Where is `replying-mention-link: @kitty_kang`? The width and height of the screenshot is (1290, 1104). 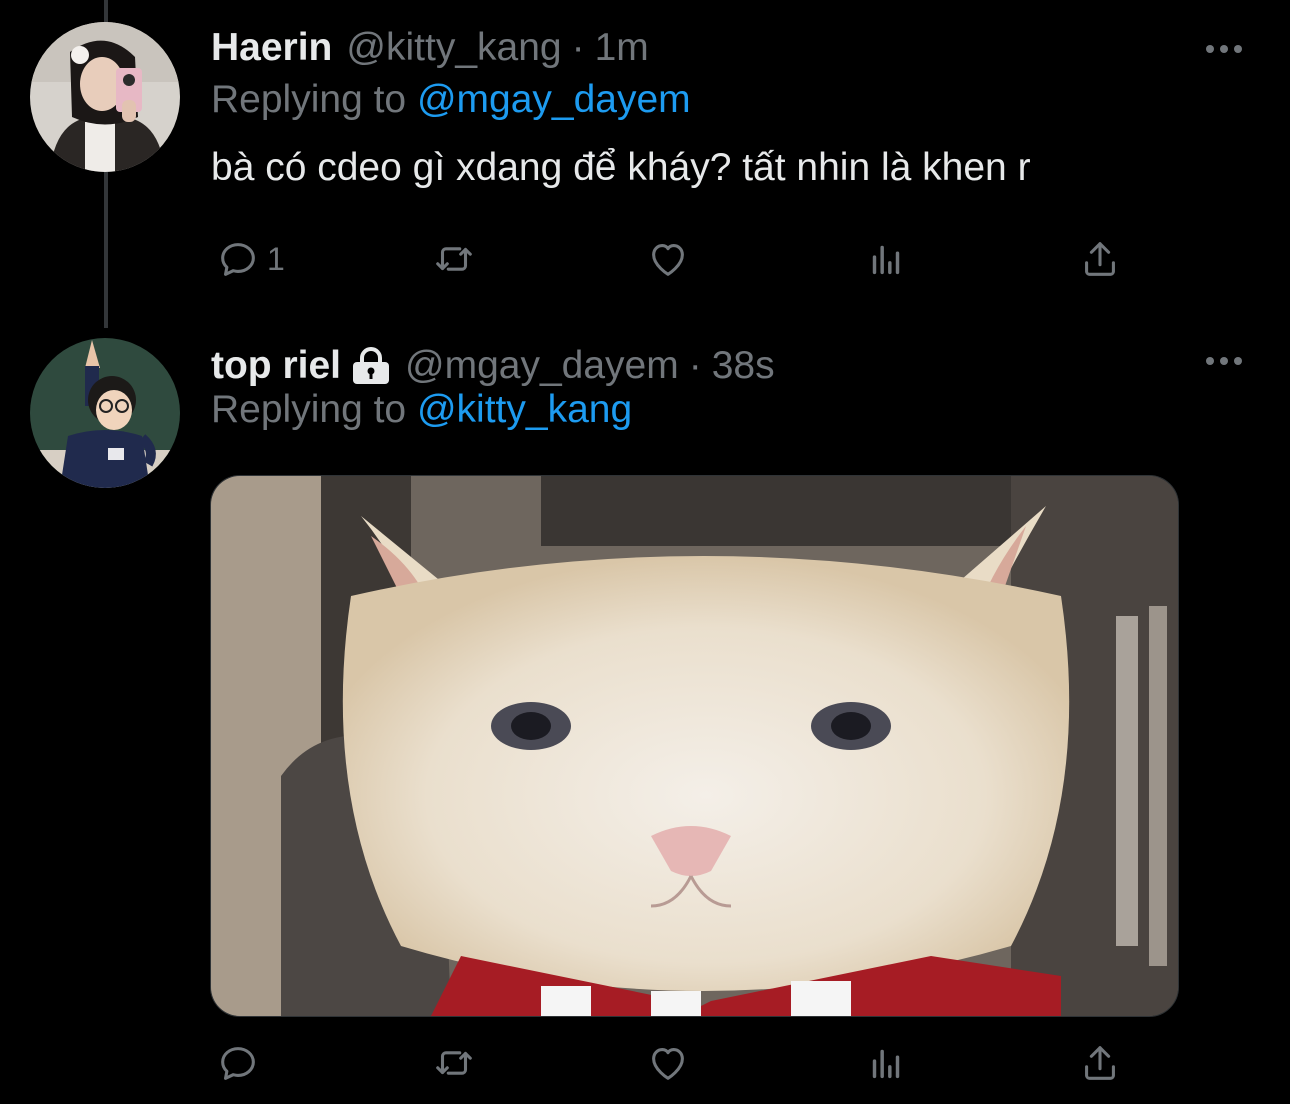 replying-mention-link: @kitty_kang is located at coordinates (524, 409).